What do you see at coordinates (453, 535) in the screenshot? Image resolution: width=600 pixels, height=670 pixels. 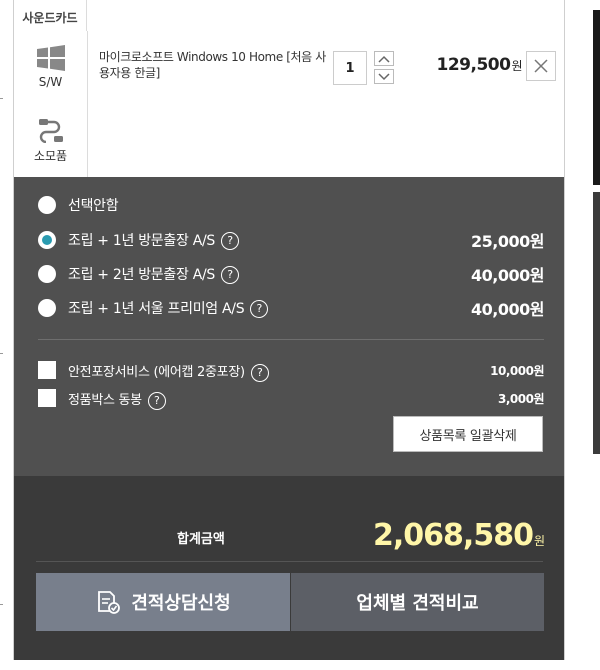 I see `total-value: 2,068,580` at bounding box center [453, 535].